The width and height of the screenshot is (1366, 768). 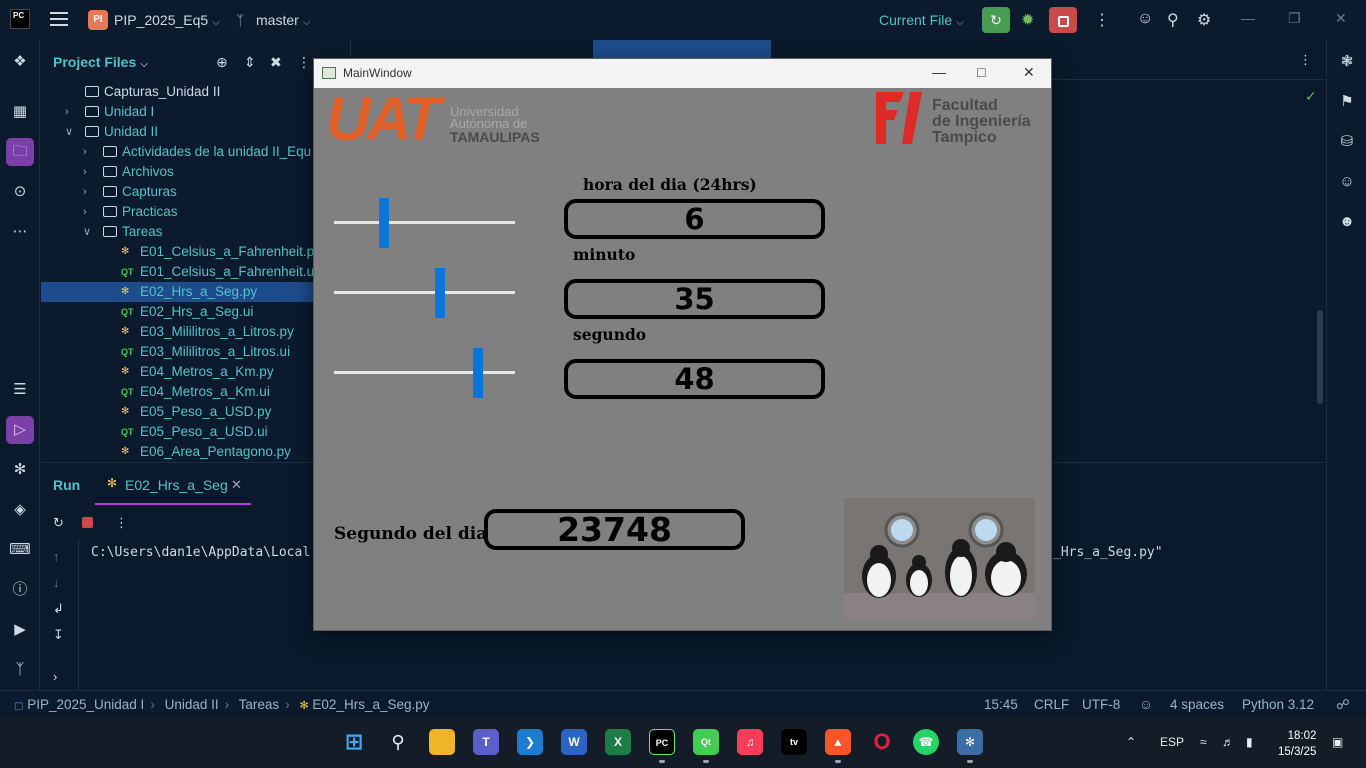 What do you see at coordinates (926, 742) in the screenshot?
I see `whatsapp-icon: ☎` at bounding box center [926, 742].